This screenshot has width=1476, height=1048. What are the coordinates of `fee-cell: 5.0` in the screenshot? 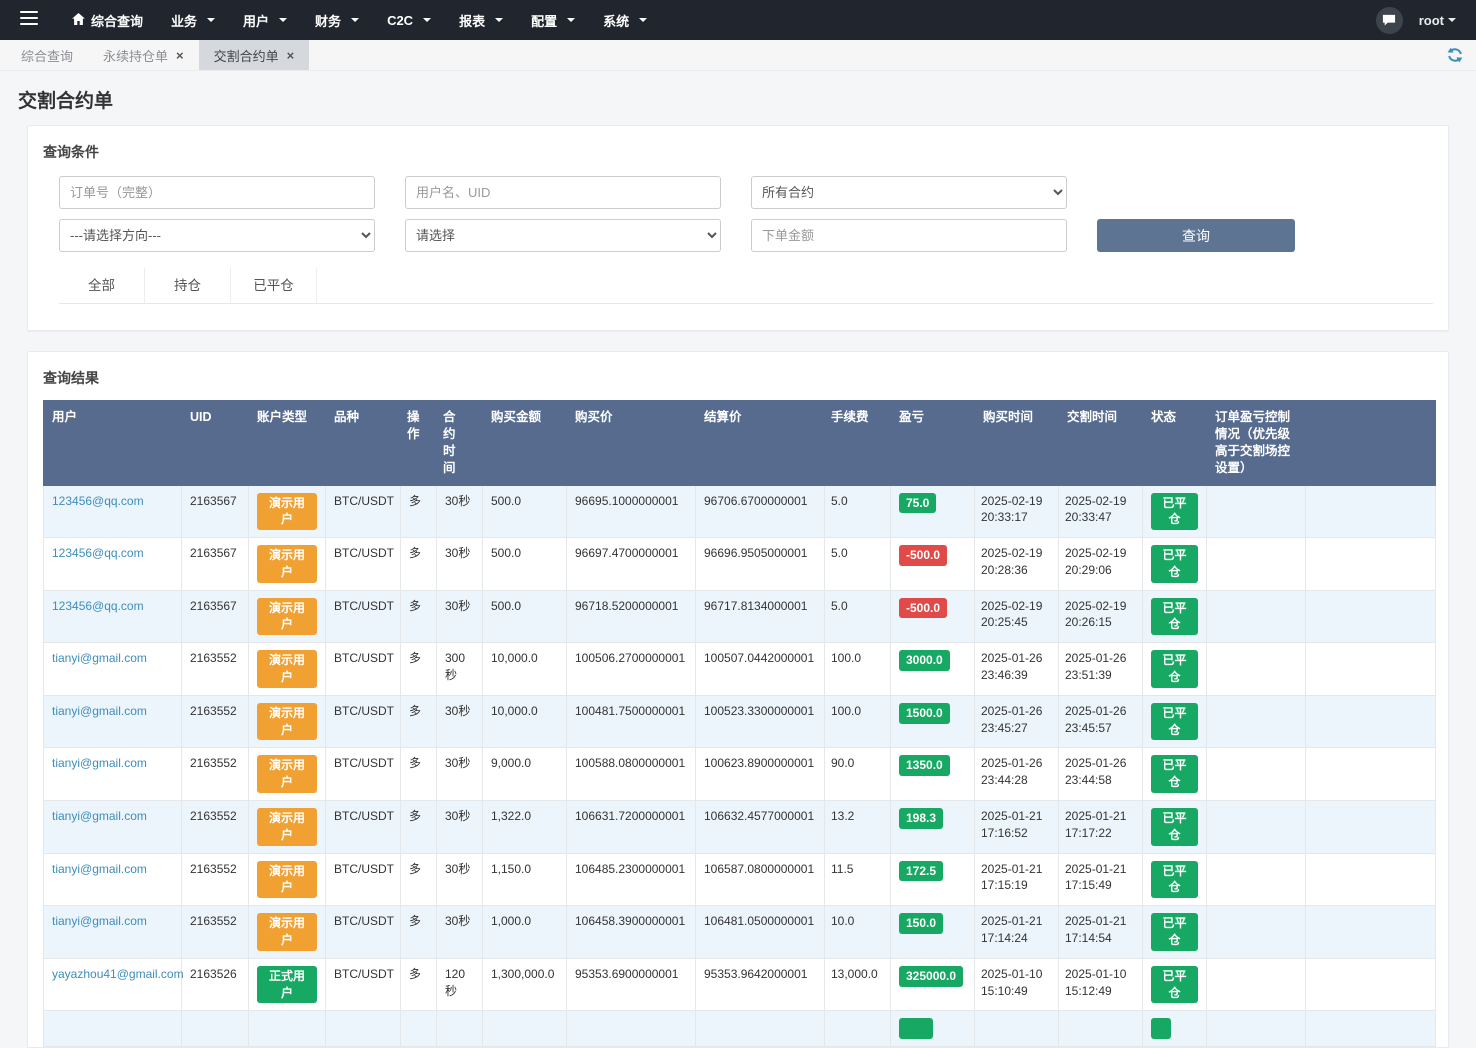 It's located at (857, 564).